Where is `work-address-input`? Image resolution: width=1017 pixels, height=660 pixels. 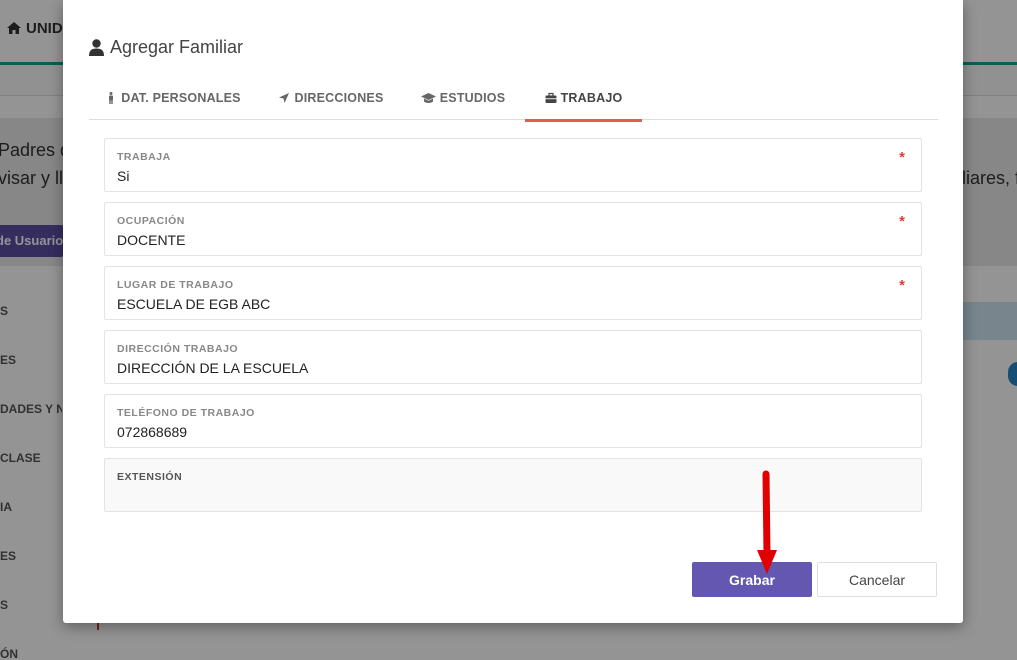 work-address-input is located at coordinates (497, 368).